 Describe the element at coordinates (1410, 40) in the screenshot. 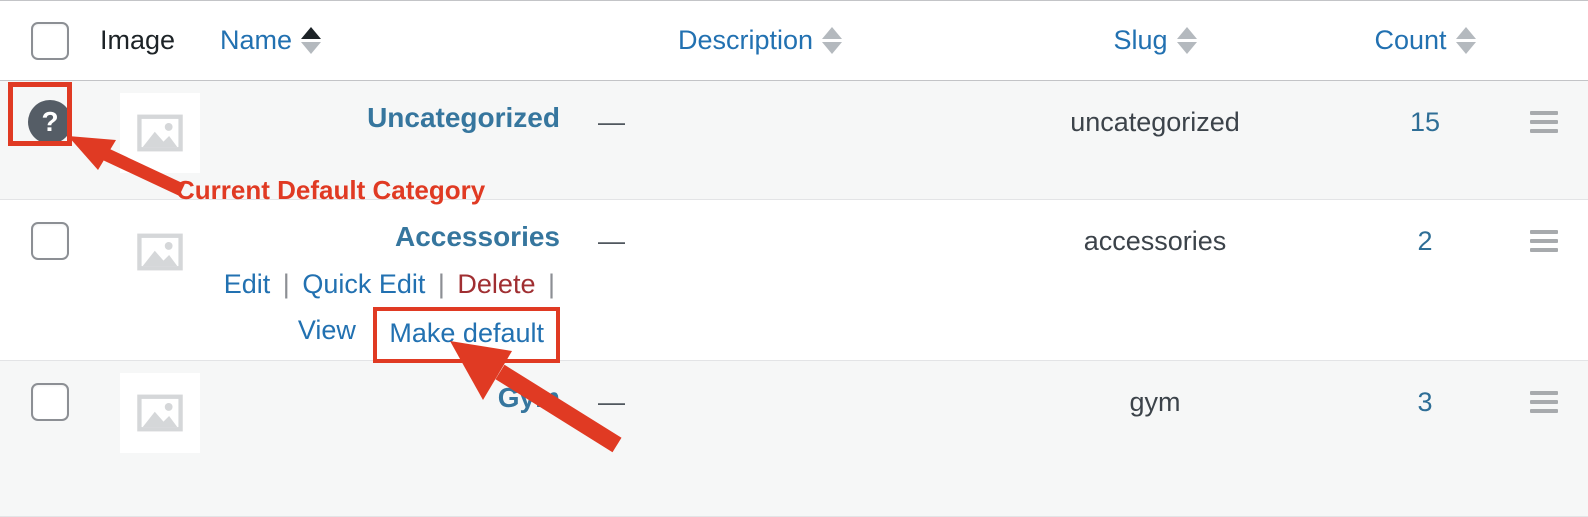

I see `column-header-count-label: Count` at that location.